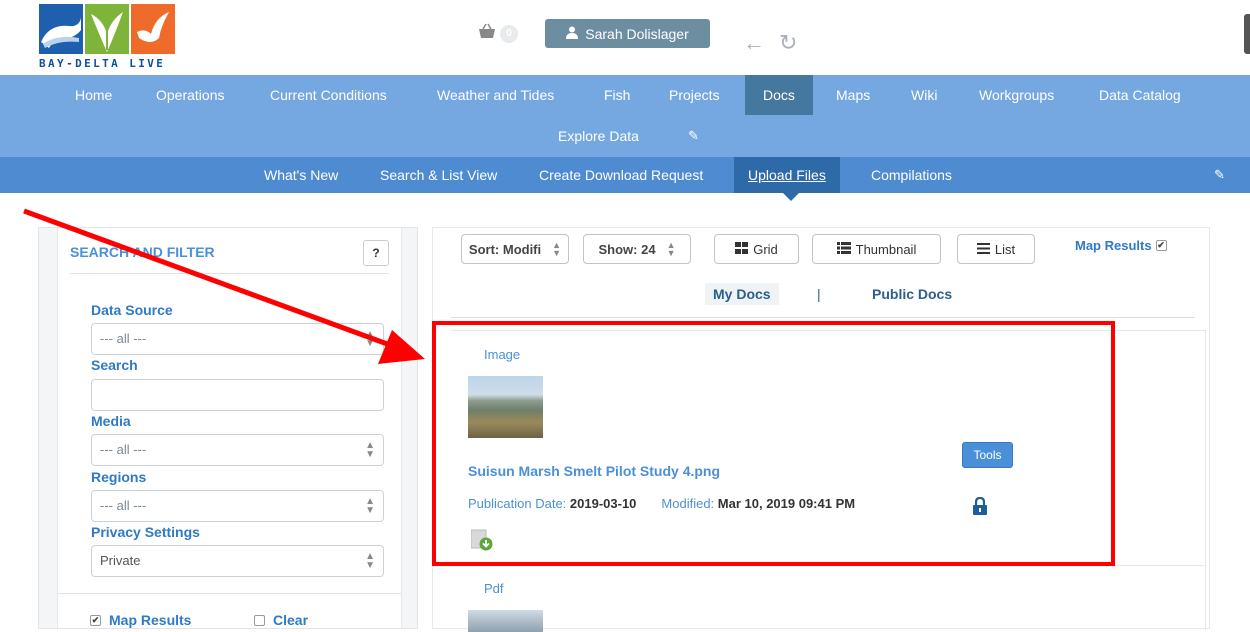 This screenshot has width=1250, height=632. I want to click on tab-public-docs: Public Docs, so click(912, 294).